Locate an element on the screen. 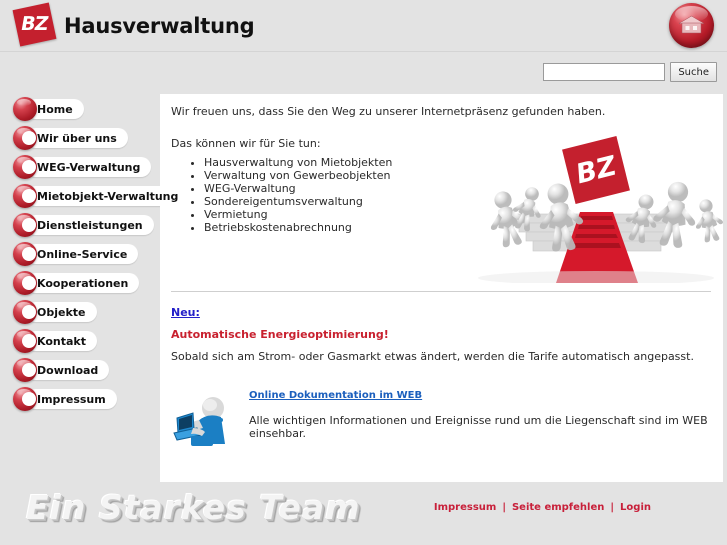 Image resolution: width=727 pixels, height=545 pixels. sidebar-item-label: Home is located at coordinates (55, 109).